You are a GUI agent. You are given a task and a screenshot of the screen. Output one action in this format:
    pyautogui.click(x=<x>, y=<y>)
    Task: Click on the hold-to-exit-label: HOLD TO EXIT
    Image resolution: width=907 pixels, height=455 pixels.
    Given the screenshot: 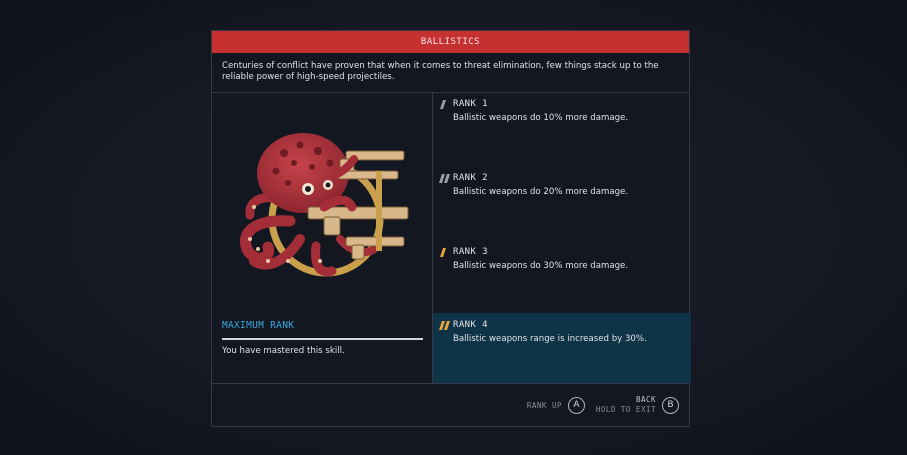 What is the action you would take?
    pyautogui.click(x=625, y=409)
    